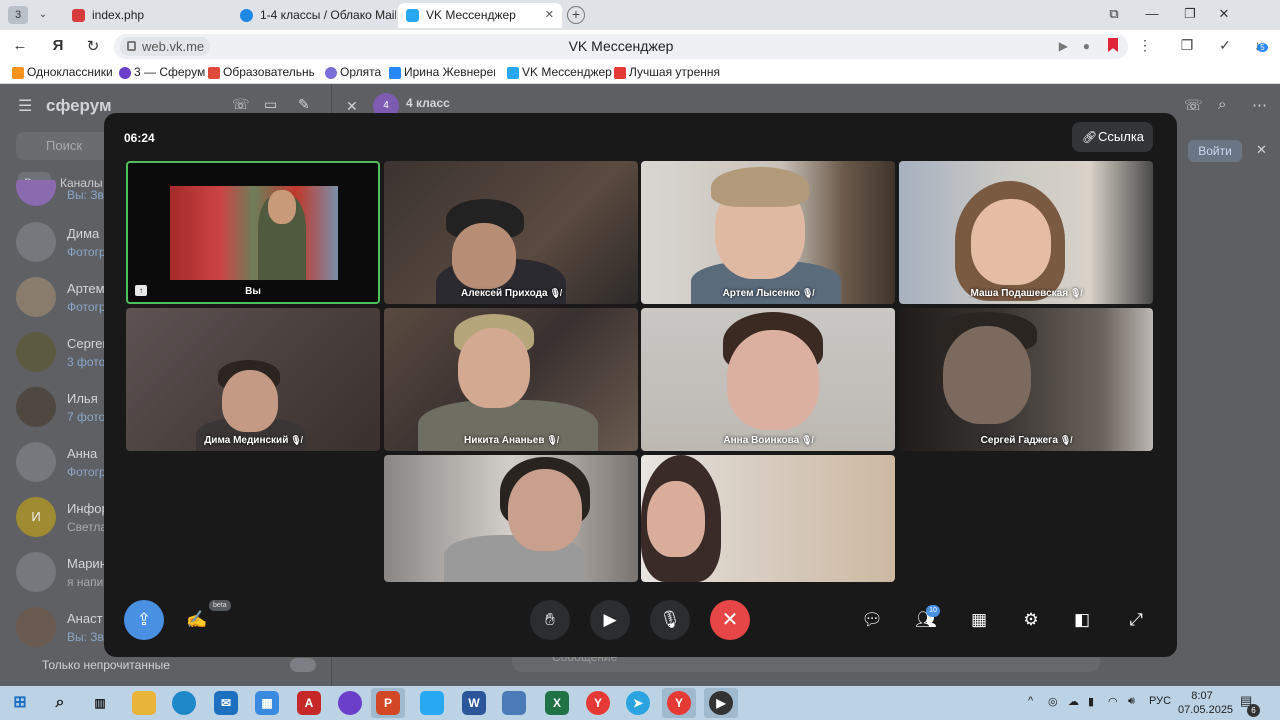 The height and width of the screenshot is (720, 1280). I want to click on participant-tile: Никита Ананьев 🎙︎̸, so click(511, 379).